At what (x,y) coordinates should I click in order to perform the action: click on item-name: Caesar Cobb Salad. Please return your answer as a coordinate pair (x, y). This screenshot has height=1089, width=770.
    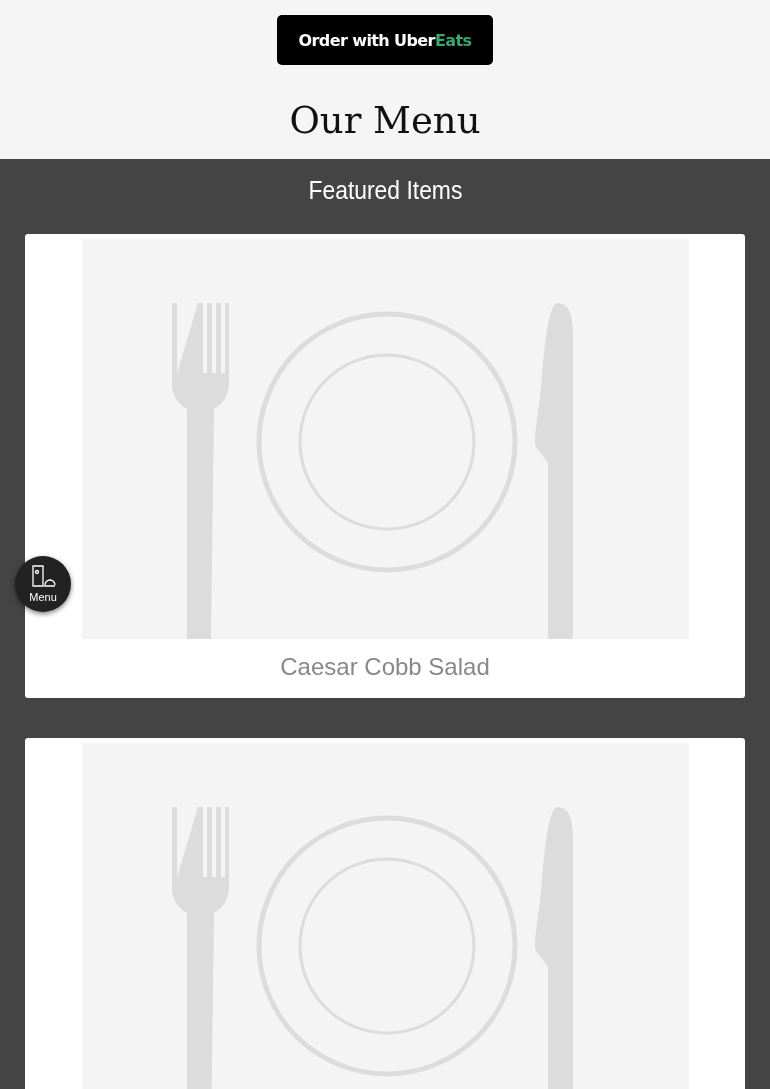
    Looking at the image, I should click on (385, 667).